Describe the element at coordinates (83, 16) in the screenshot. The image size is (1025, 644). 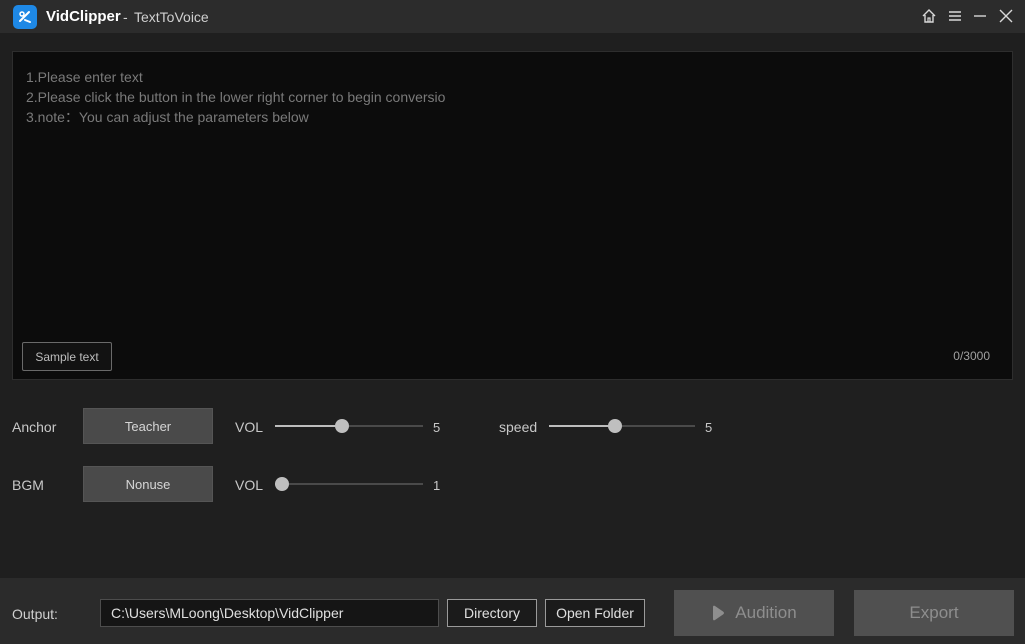
I see `app-name: VidClipper` at that location.